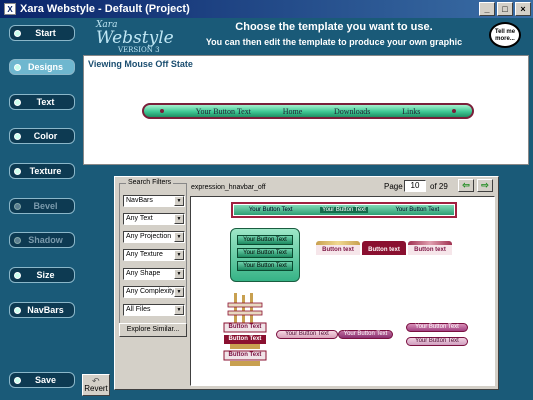 The width and height of the screenshot is (533, 400). I want to click on filter-type-select: NavBars ▼, so click(154, 201).